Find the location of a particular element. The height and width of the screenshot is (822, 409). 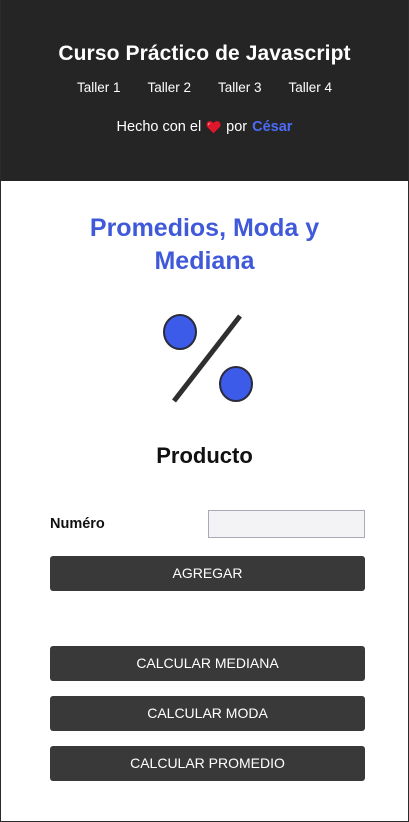

author-link: César is located at coordinates (272, 127).